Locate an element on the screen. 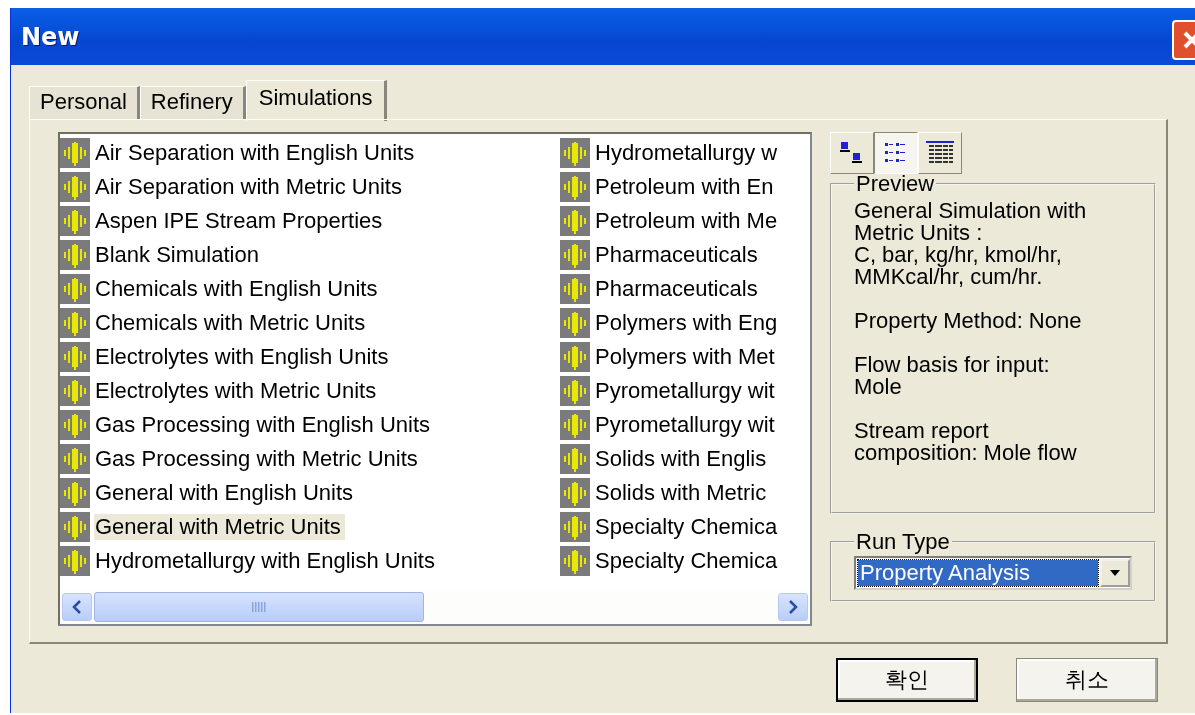 The image size is (1195, 715). template-item: Polymers with Eng is located at coordinates (688, 323).